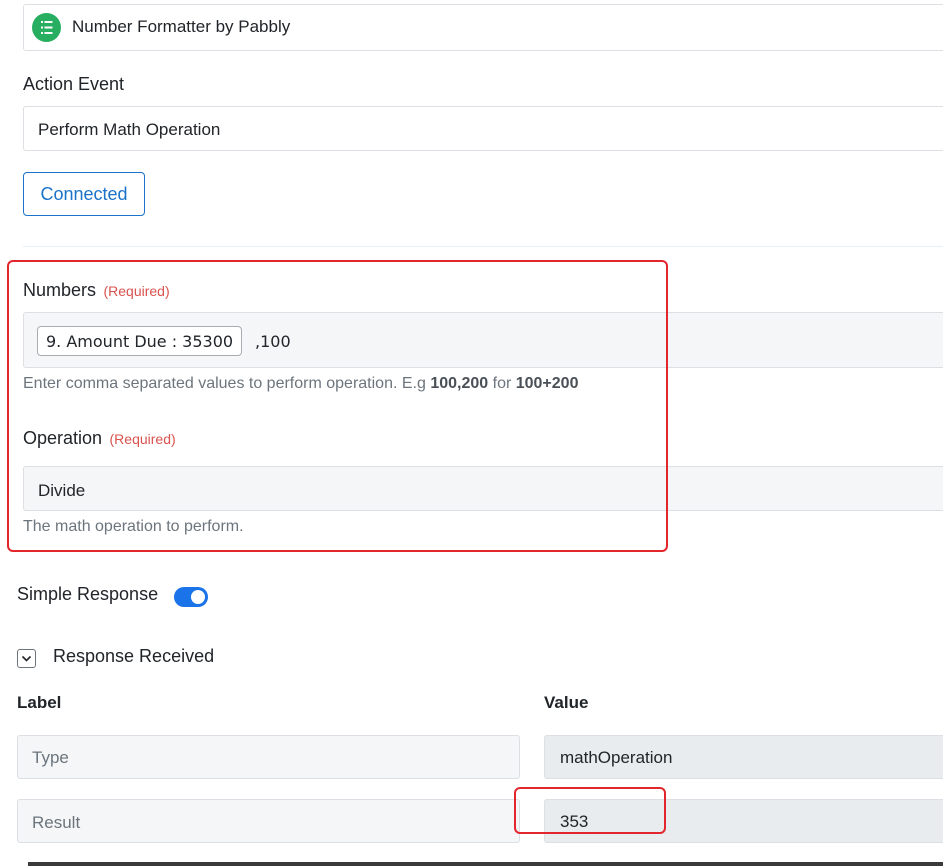  What do you see at coordinates (198, 597) in the screenshot?
I see `toggle-knob` at bounding box center [198, 597].